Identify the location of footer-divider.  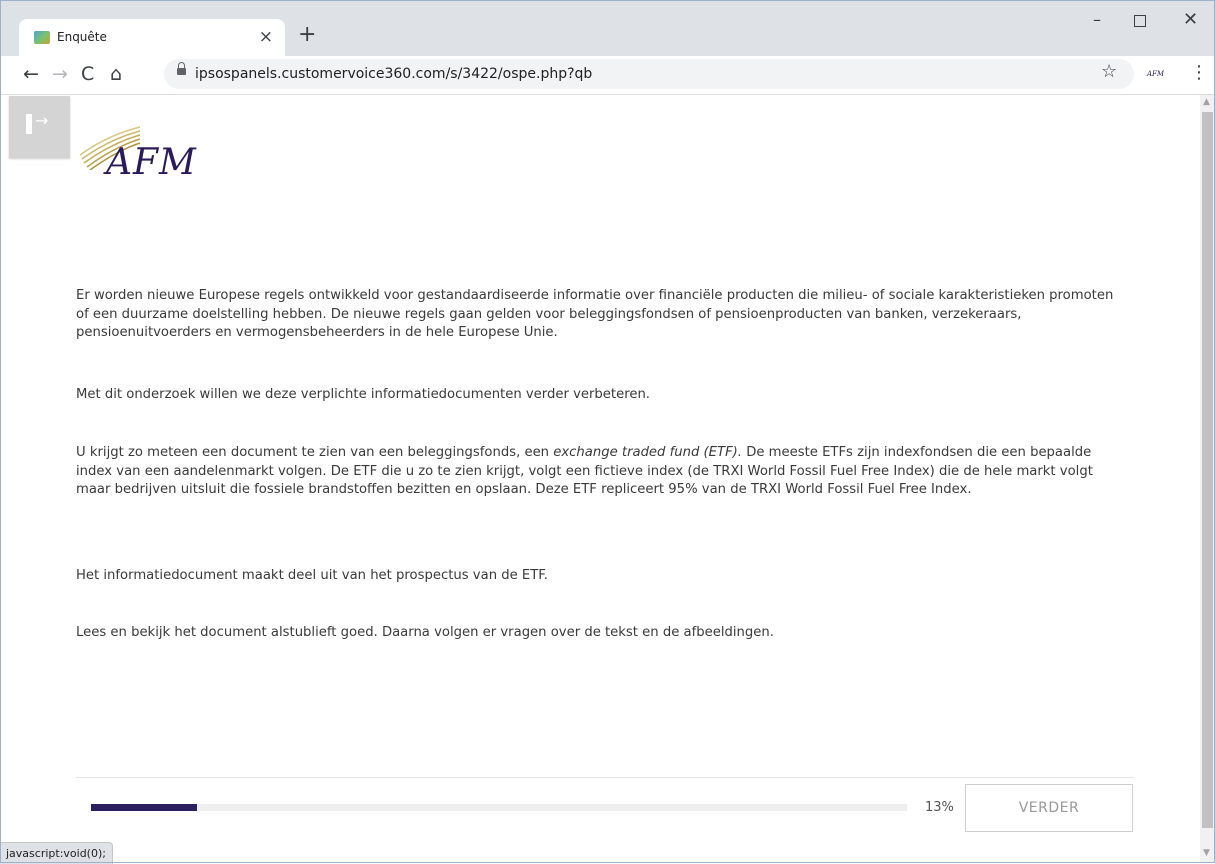
(605, 777).